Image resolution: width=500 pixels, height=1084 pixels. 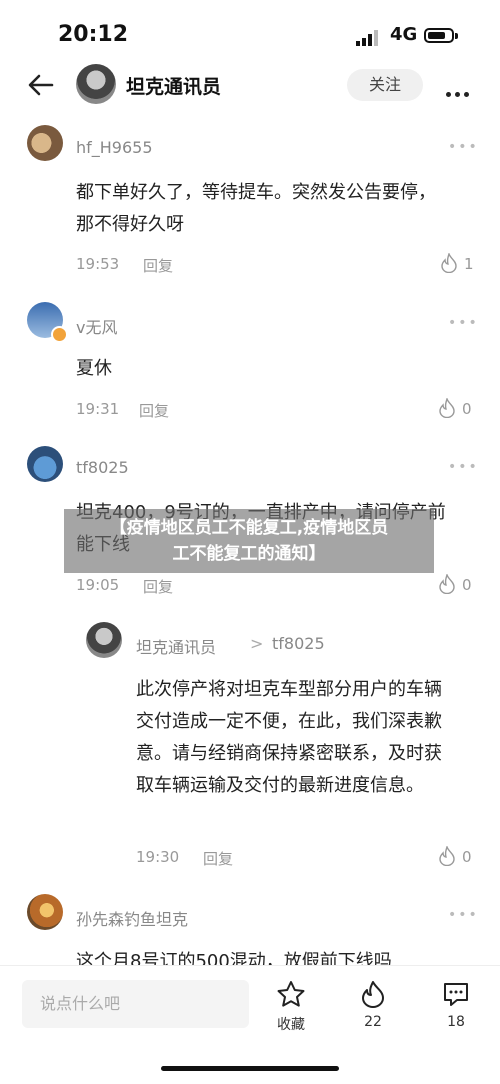 I want to click on comment-button: 18, so click(x=456, y=1005).